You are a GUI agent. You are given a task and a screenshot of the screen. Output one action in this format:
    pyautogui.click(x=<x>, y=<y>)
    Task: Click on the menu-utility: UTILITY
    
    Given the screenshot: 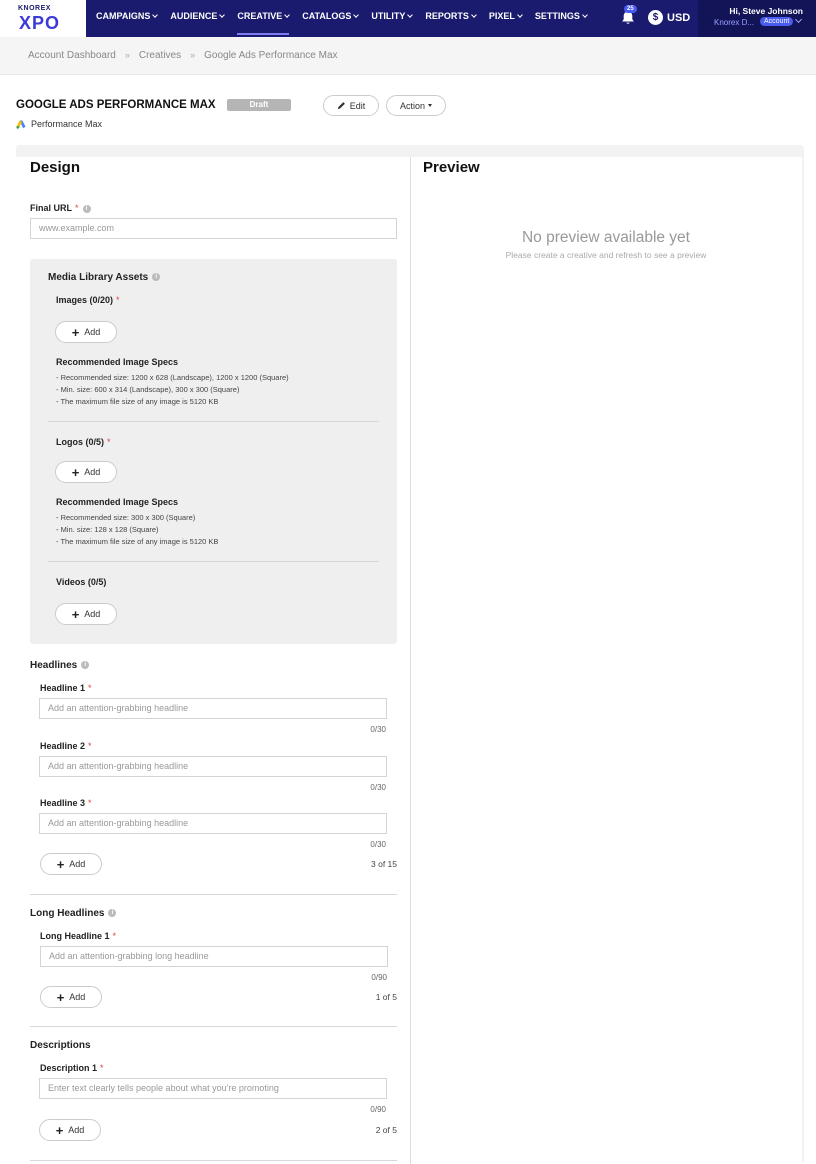 What is the action you would take?
    pyautogui.click(x=392, y=18)
    